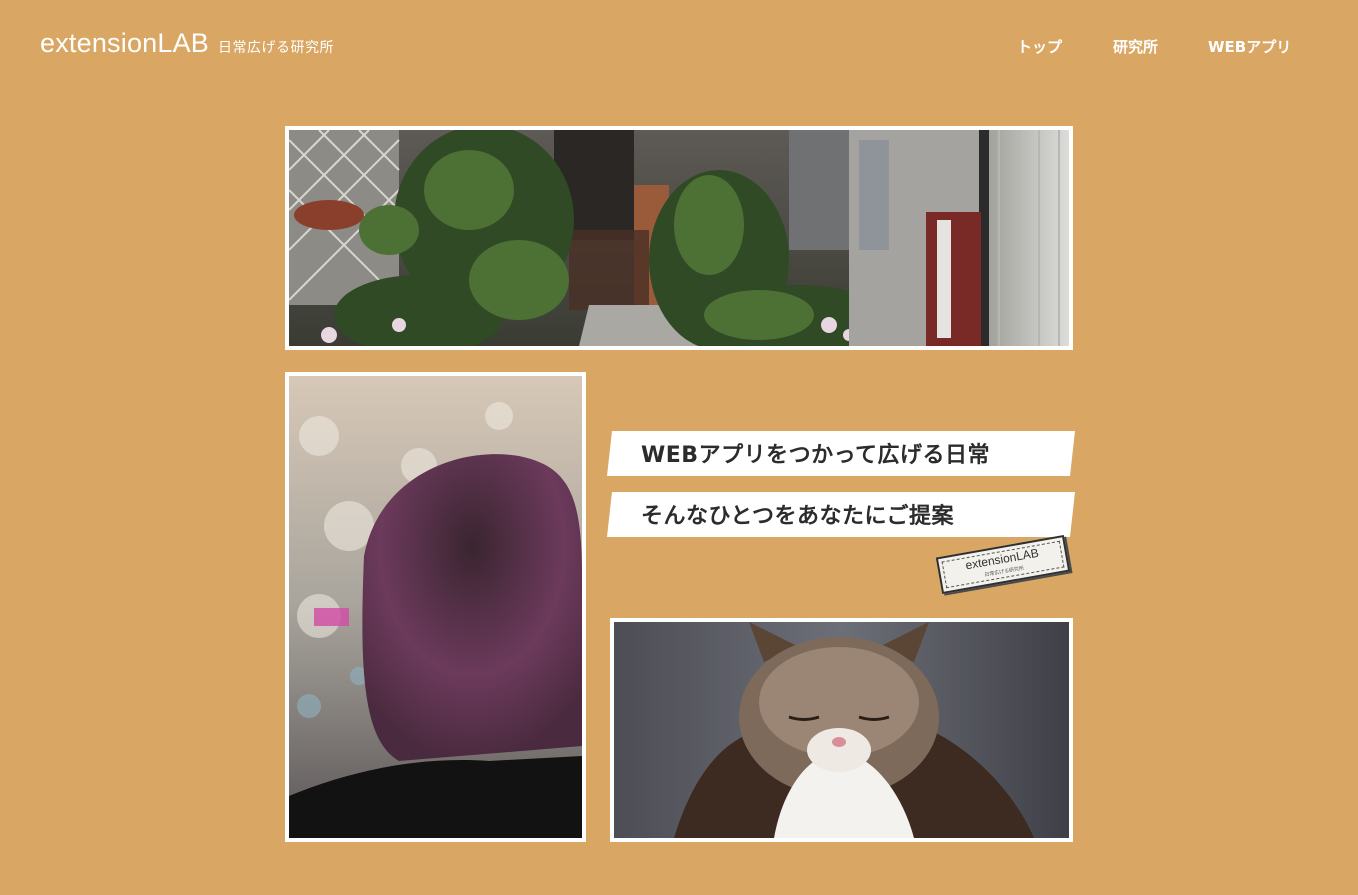 This screenshot has height=895, width=1358. What do you see at coordinates (1003, 564) in the screenshot?
I see `logo-stamp: extensionLAB 日常広げる研究所` at bounding box center [1003, 564].